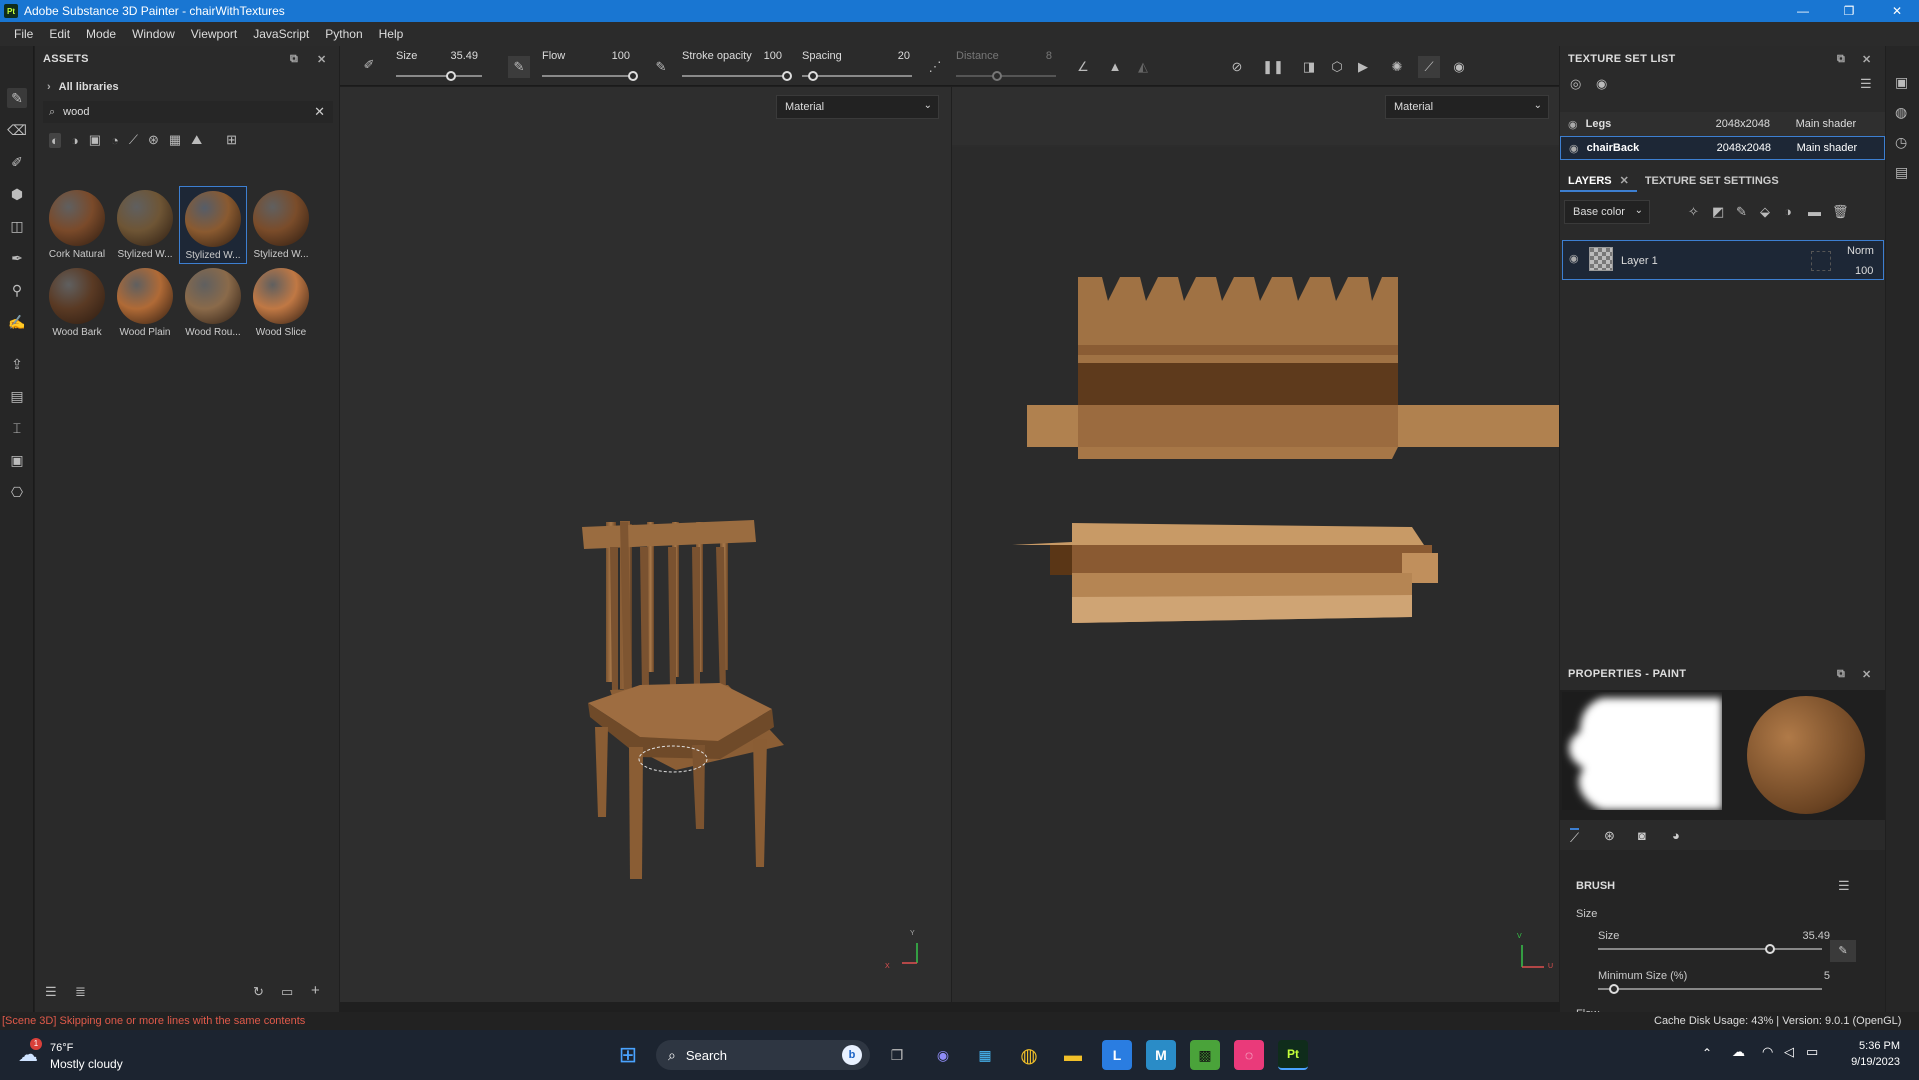 The image size is (1919, 1080). I want to click on paint-brush-icon: ✎, so click(17, 98).